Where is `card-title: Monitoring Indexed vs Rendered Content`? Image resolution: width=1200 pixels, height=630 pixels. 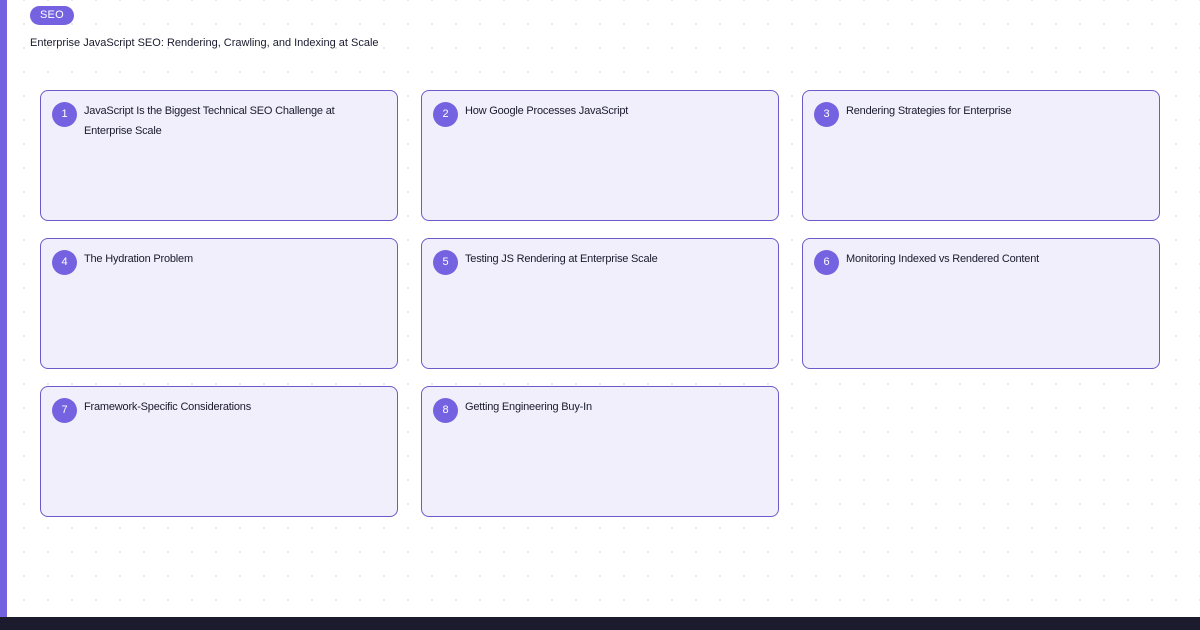 card-title: Monitoring Indexed vs Rendered Content is located at coordinates (942, 259).